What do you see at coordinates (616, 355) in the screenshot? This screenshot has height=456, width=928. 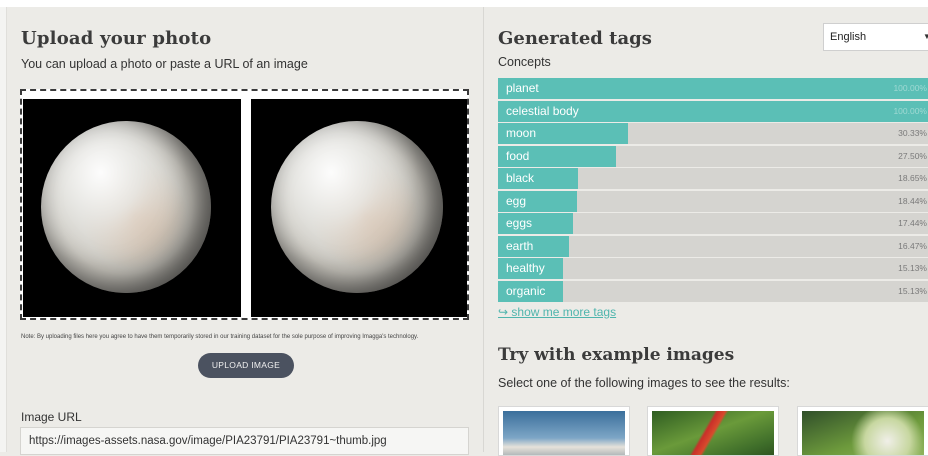 I see `examples-title: Try with example images` at bounding box center [616, 355].